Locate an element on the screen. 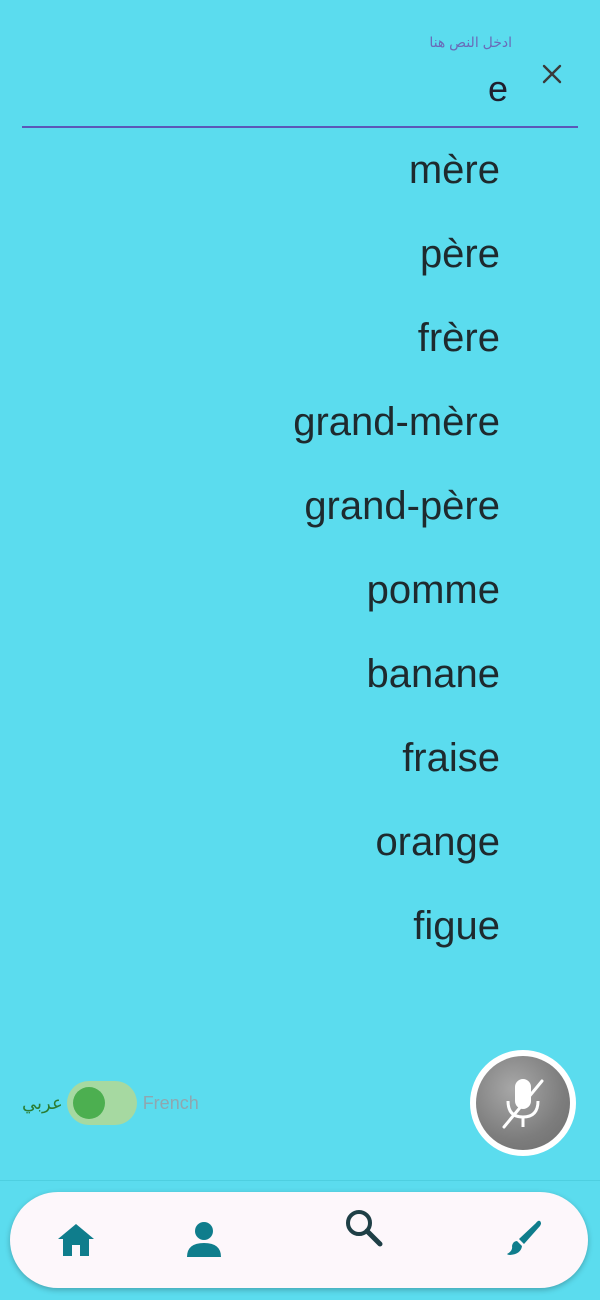 The width and height of the screenshot is (600, 1300). list-item: pomme is located at coordinates (300, 590).